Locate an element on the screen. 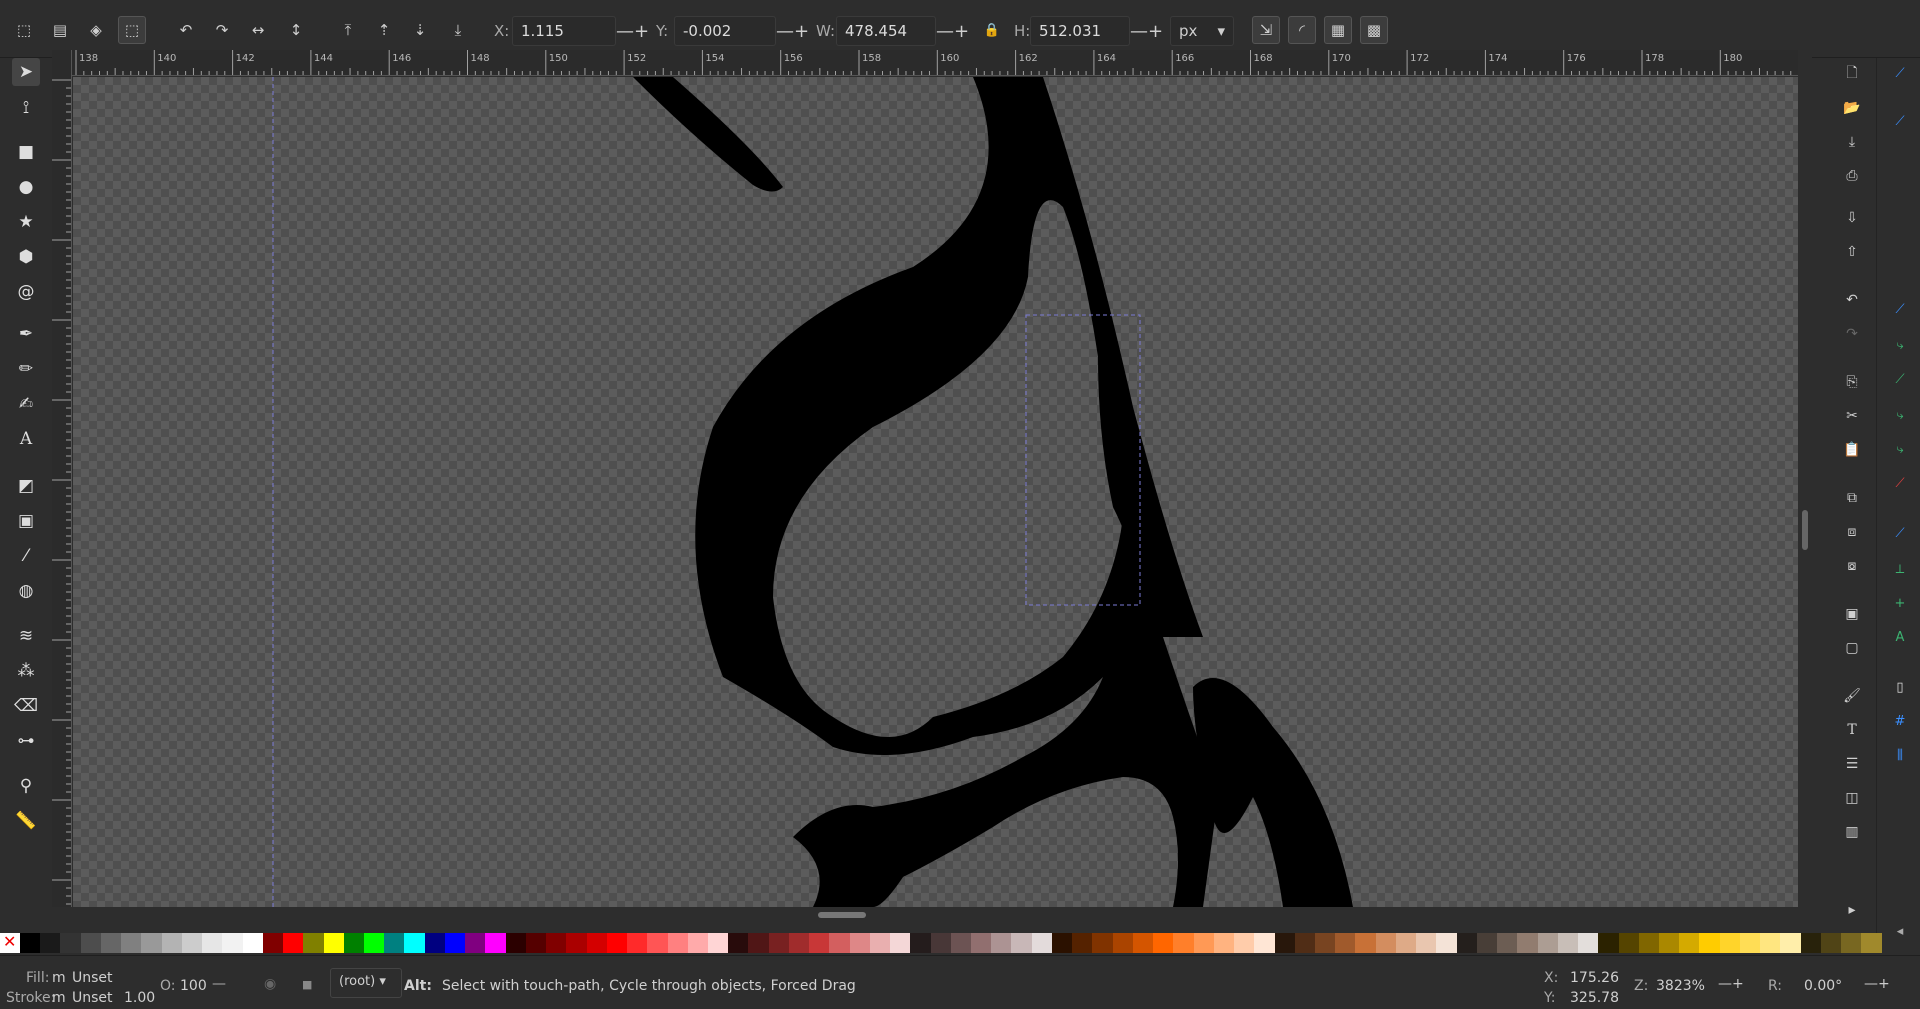  expand-arrow-icon: ▸ is located at coordinates (1852, 910).